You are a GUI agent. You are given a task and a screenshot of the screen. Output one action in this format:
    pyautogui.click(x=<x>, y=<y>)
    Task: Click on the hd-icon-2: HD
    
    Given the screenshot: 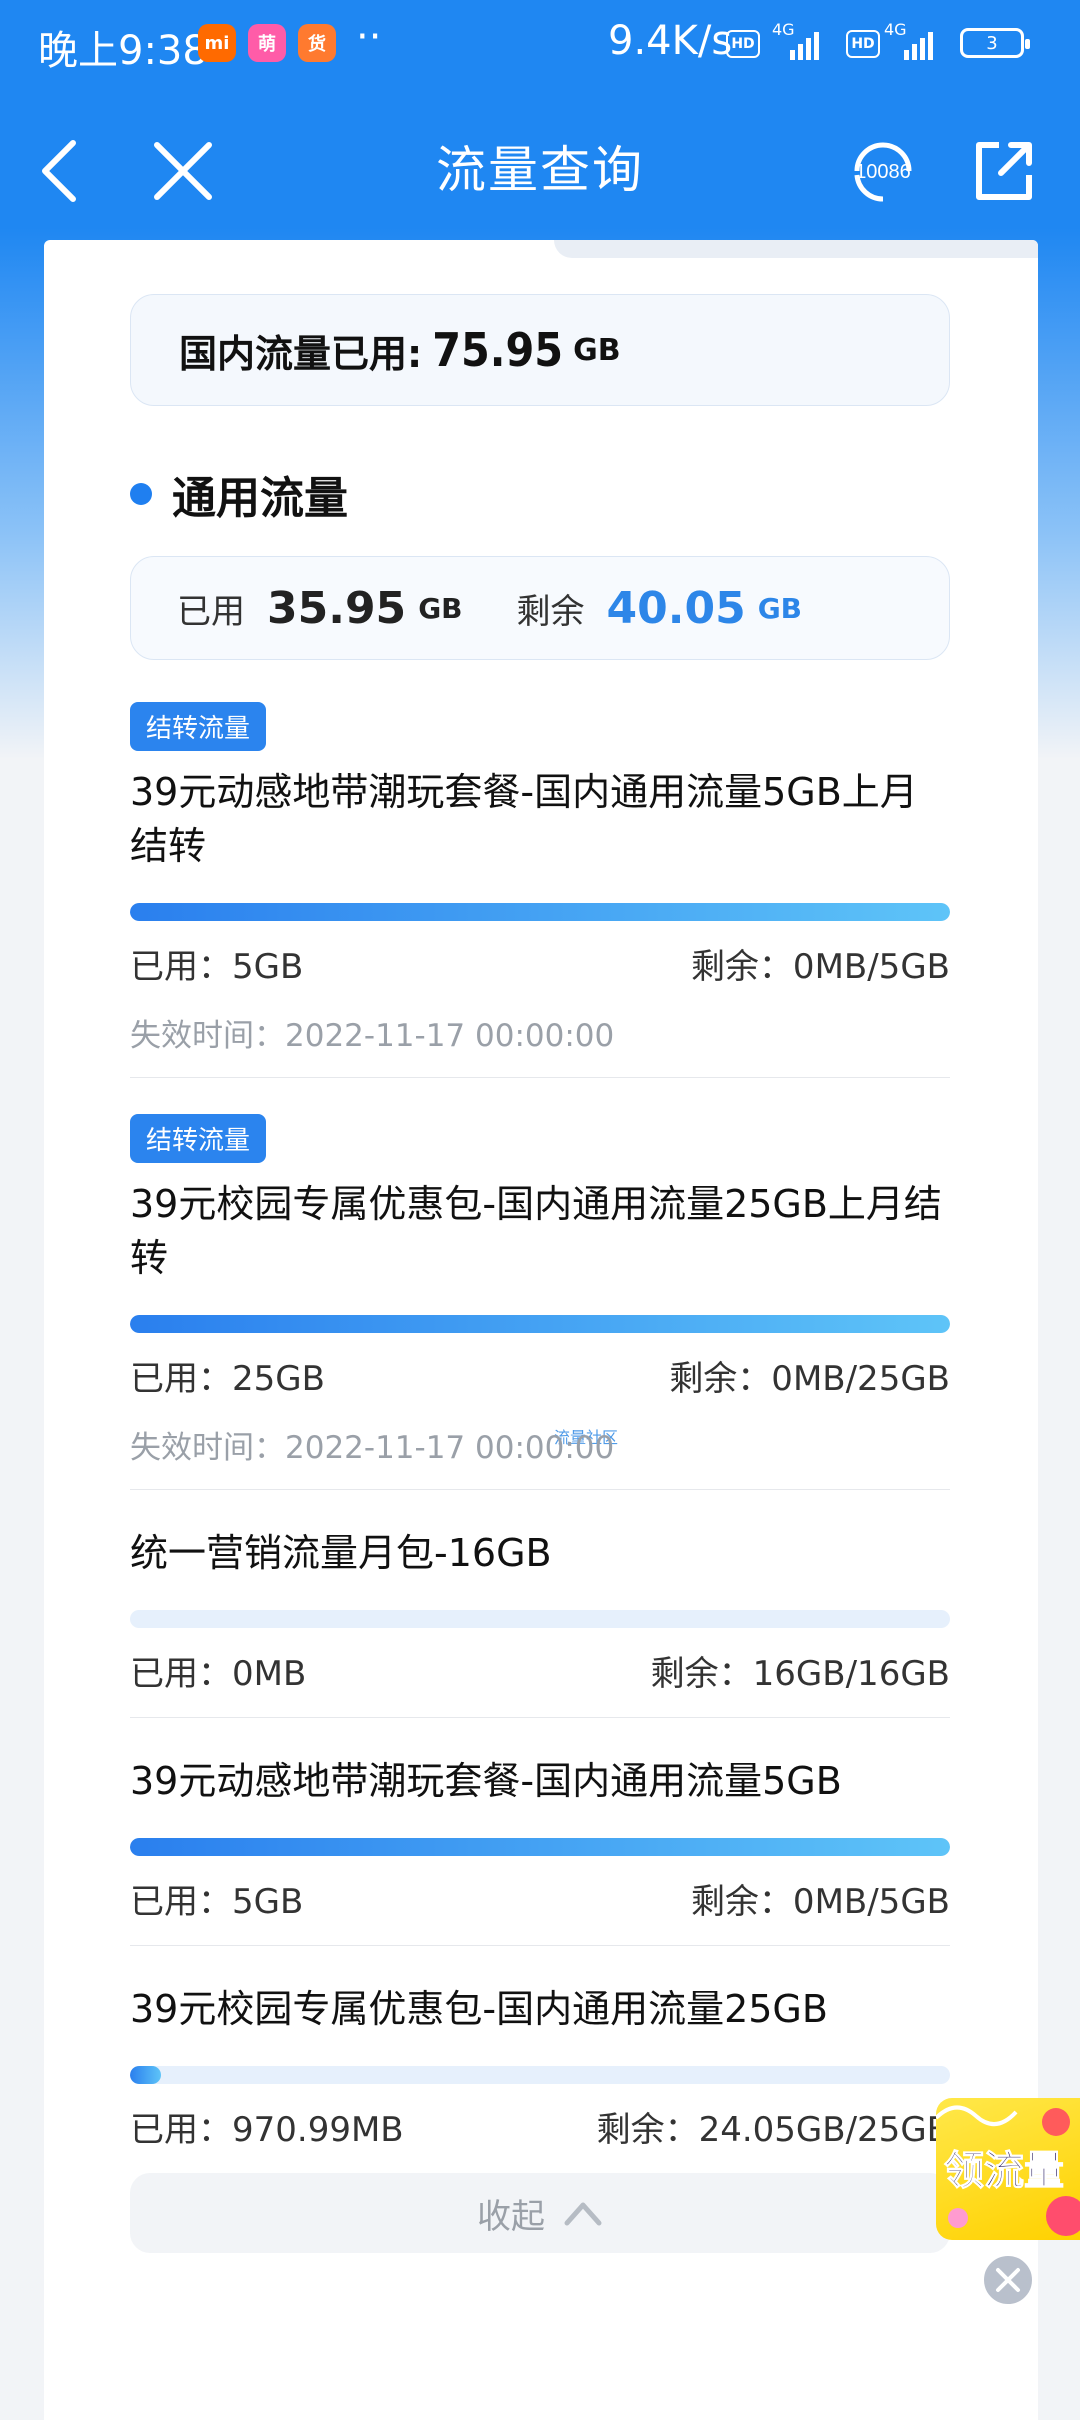 What is the action you would take?
    pyautogui.click(x=863, y=44)
    